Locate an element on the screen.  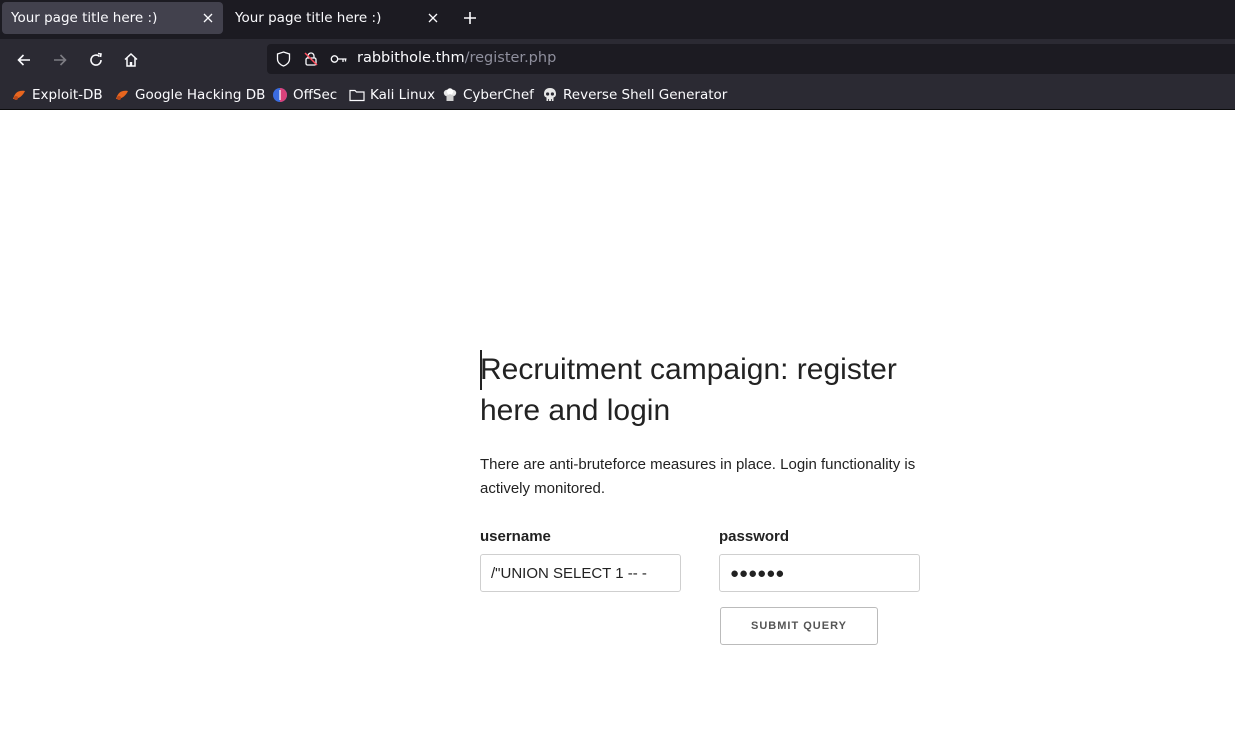
exploit-db-icon is located at coordinates (19, 95).